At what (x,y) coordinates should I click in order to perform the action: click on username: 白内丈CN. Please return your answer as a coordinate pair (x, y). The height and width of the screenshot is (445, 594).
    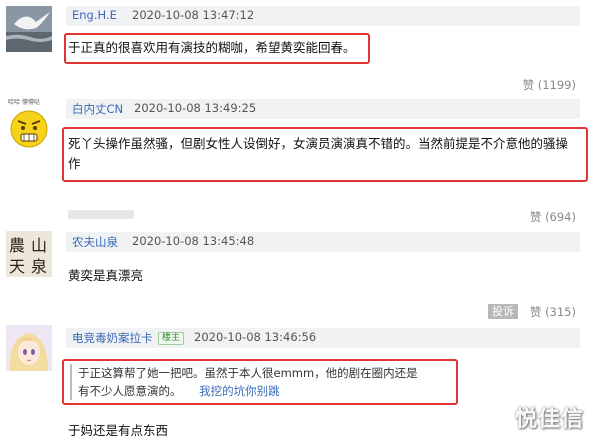
    Looking at the image, I should click on (97, 109).